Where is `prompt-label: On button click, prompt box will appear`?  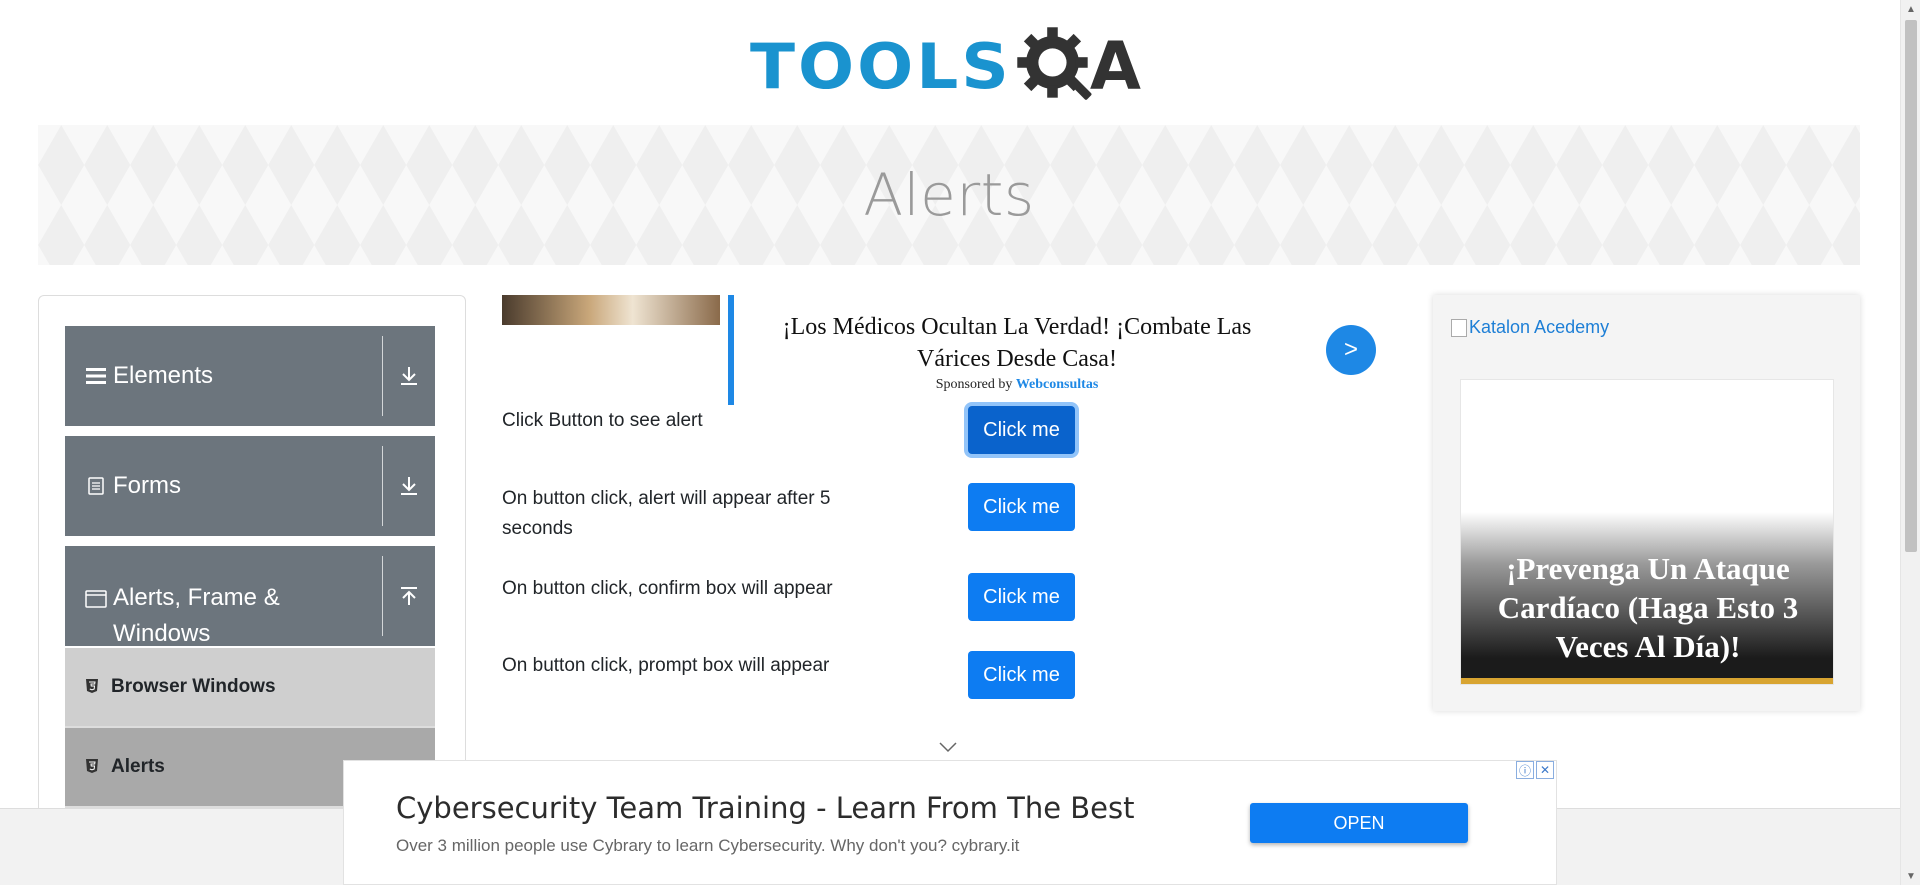 prompt-label: On button click, prompt box will appear is located at coordinates (666, 665).